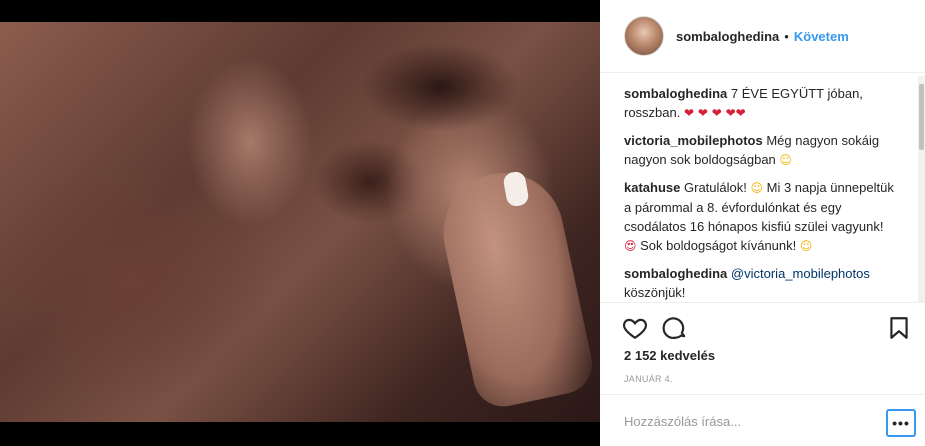 This screenshot has width=925, height=446. What do you see at coordinates (440, 87) in the screenshot?
I see `photo-hair-shadow` at bounding box center [440, 87].